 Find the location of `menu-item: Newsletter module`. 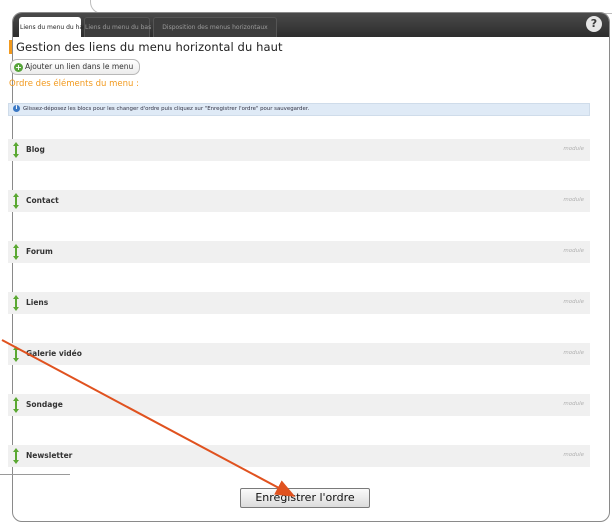

menu-item: Newsletter module is located at coordinates (299, 456).